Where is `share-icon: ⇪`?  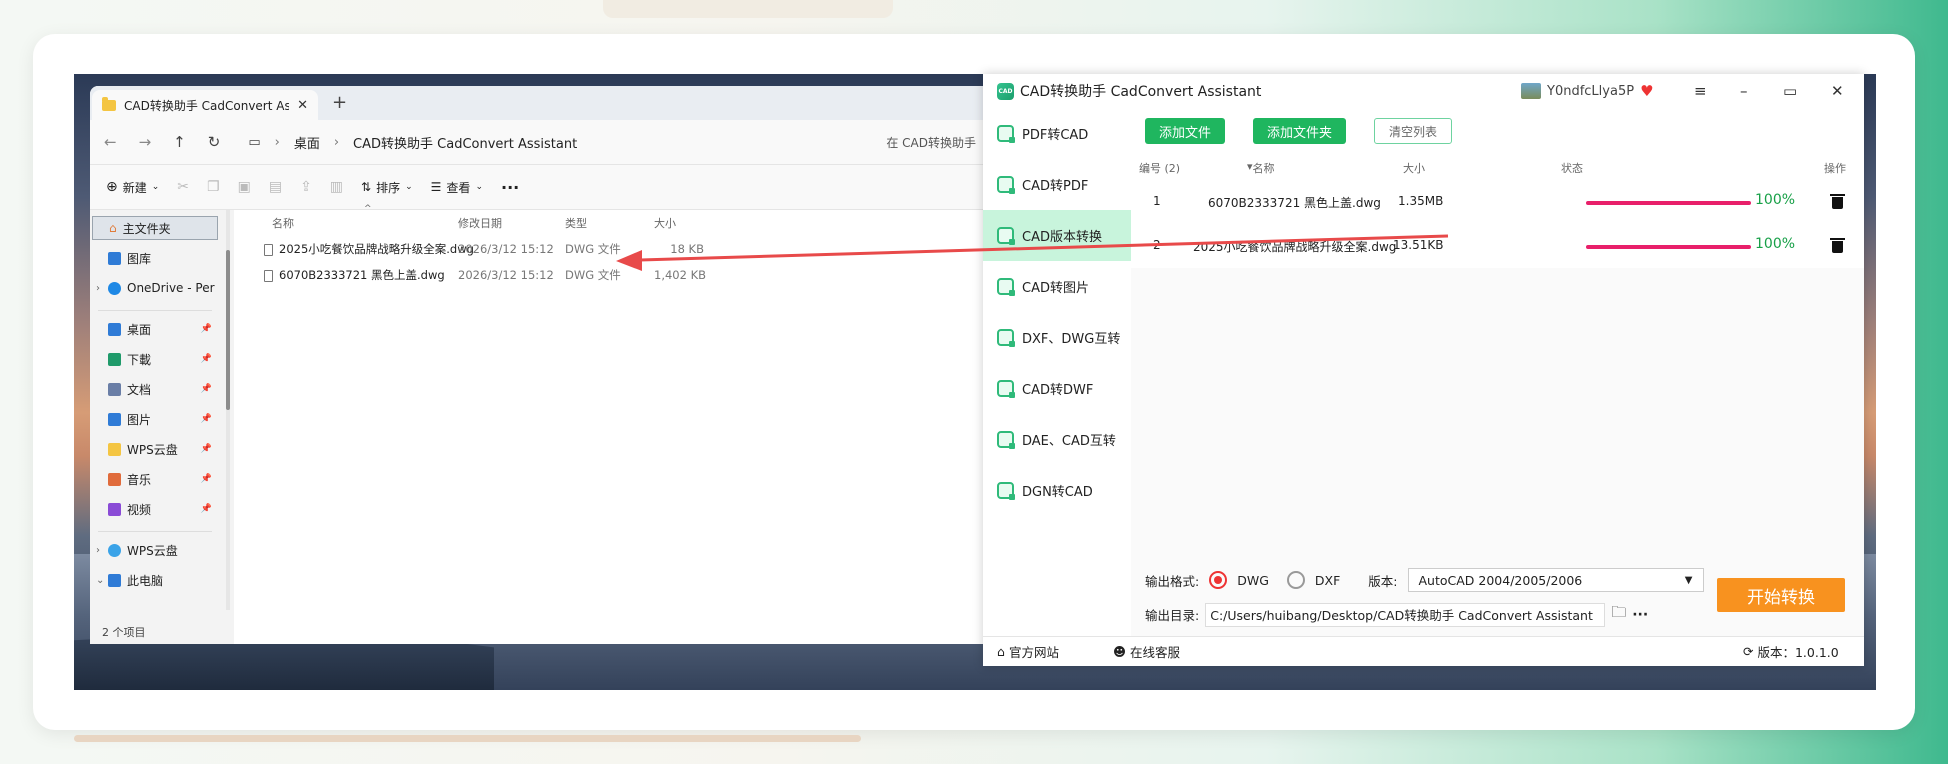 share-icon: ⇪ is located at coordinates (306, 187).